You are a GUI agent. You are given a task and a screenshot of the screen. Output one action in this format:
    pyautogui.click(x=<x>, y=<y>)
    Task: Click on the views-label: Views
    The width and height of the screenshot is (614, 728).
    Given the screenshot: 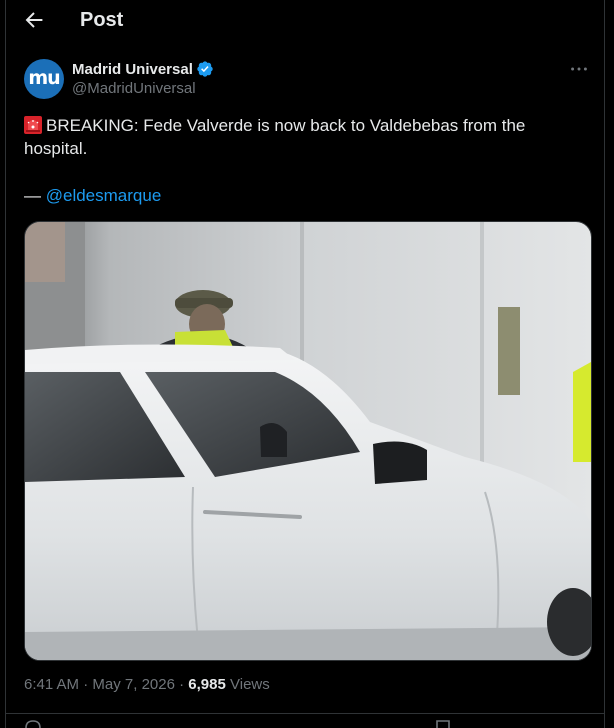 What is the action you would take?
    pyautogui.click(x=250, y=684)
    